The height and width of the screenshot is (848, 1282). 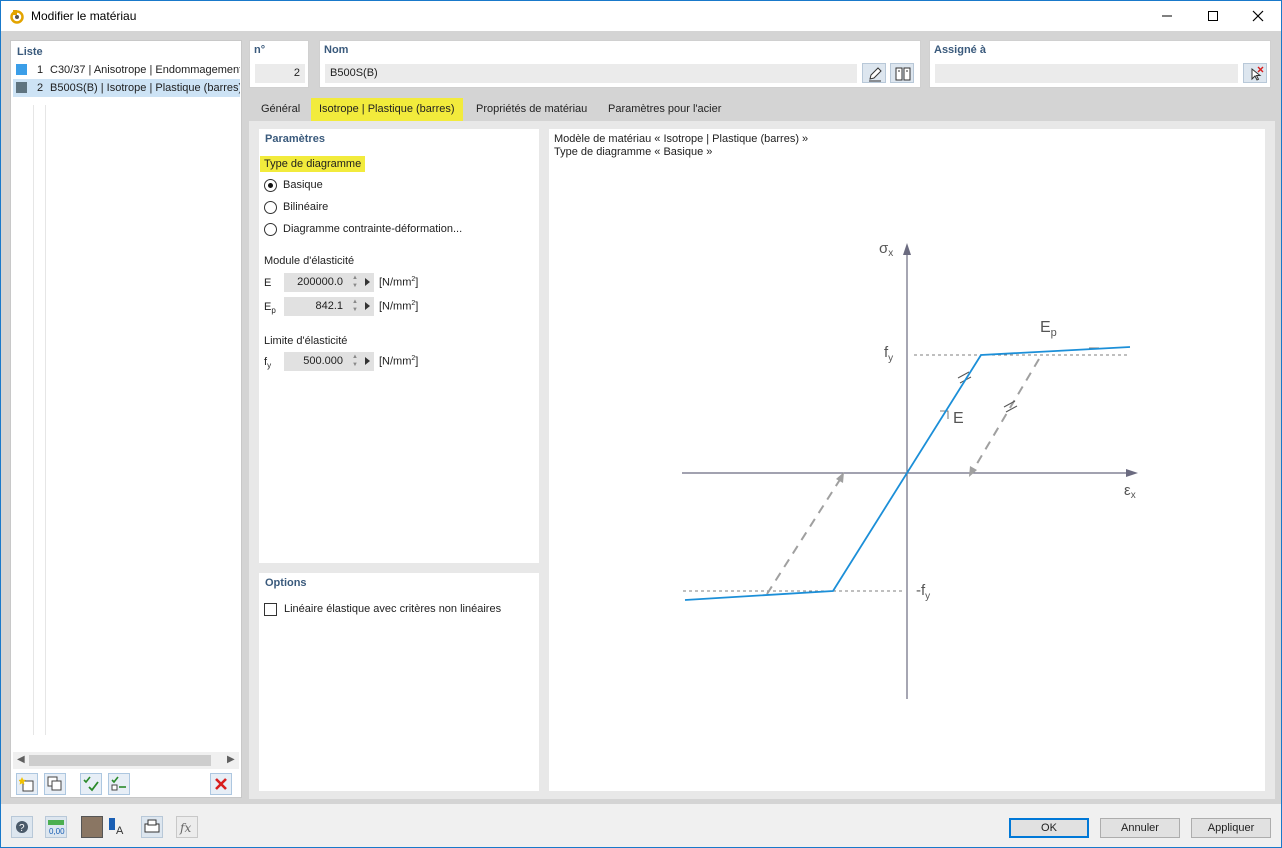 I want to click on assign-select-button, so click(x=1255, y=73).